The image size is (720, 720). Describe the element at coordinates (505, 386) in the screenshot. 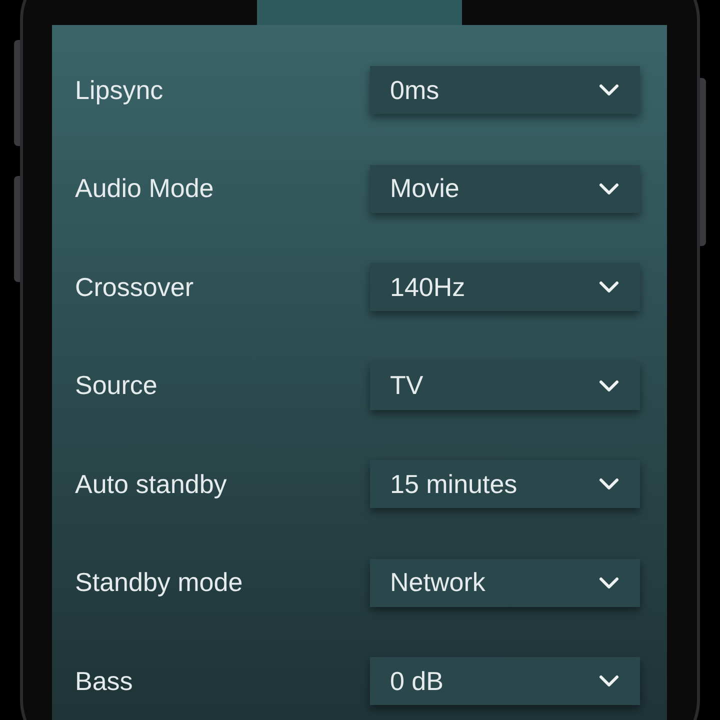

I see `setting-dropdown: TV` at that location.